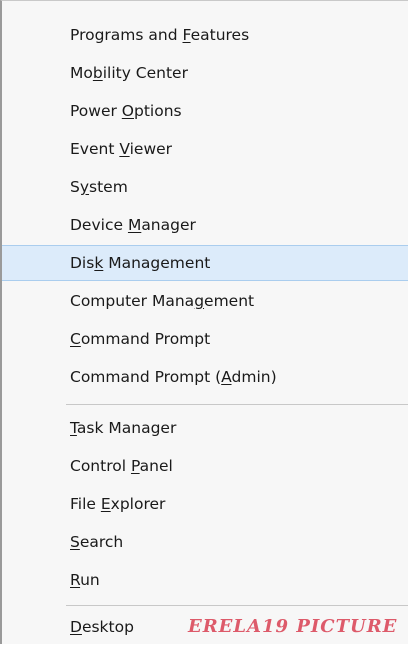 The height and width of the screenshot is (645, 408). I want to click on menu-item-computer-management: Computer Management, so click(205, 301).